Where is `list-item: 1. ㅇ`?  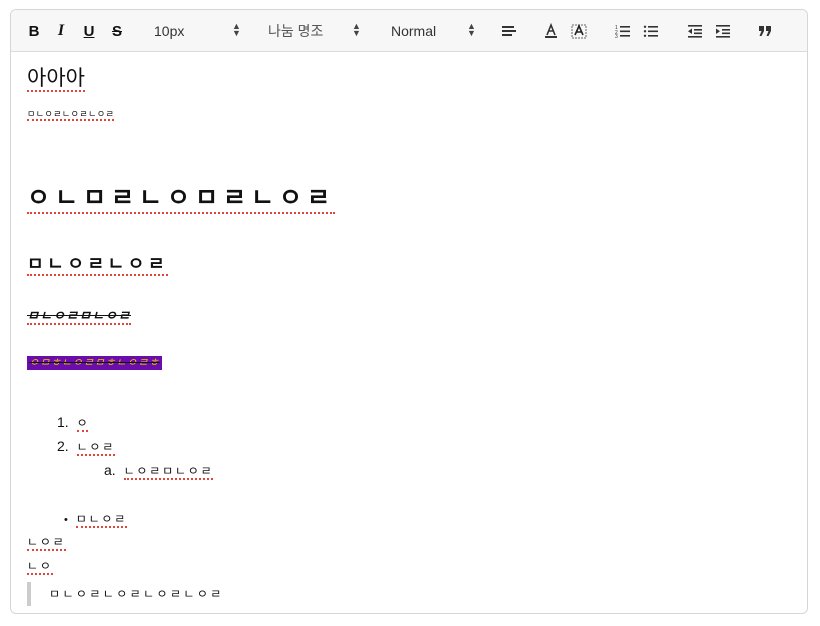 list-item: 1. ㅇ is located at coordinates (72, 422).